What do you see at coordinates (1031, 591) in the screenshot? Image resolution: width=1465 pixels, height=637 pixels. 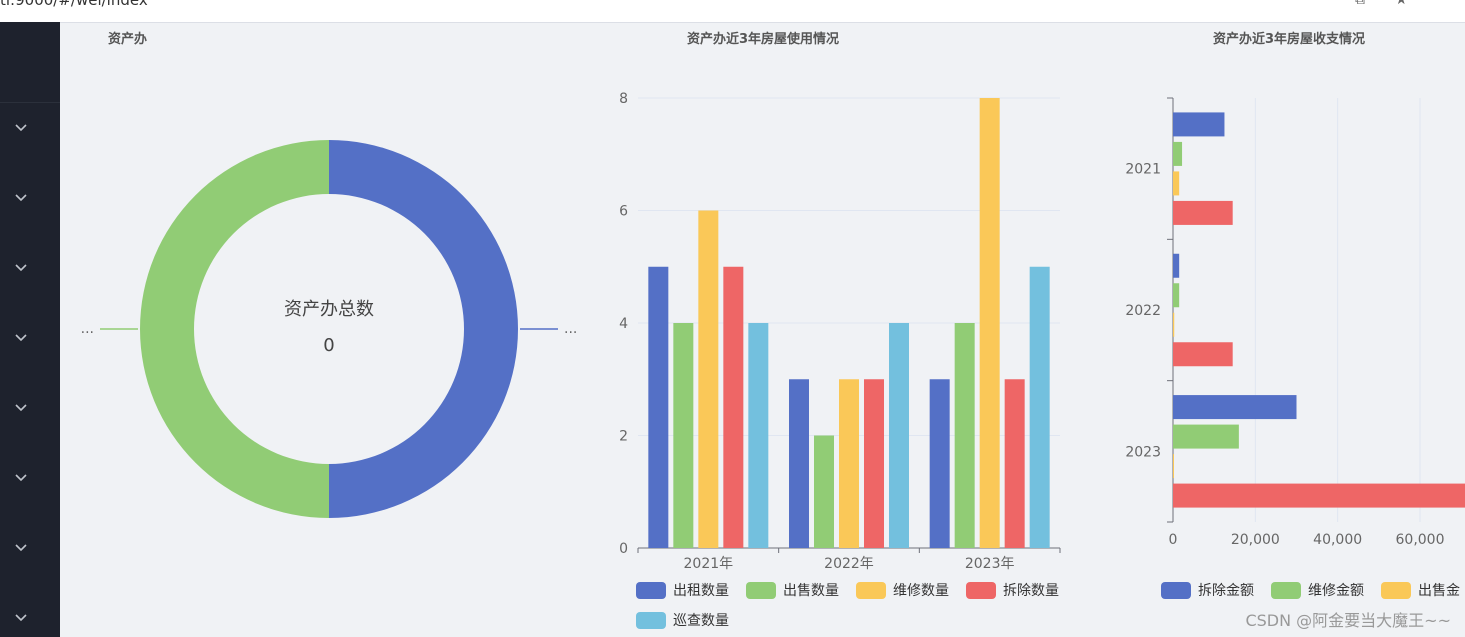 I see `bar-legend-label-3: 拆除数量` at bounding box center [1031, 591].